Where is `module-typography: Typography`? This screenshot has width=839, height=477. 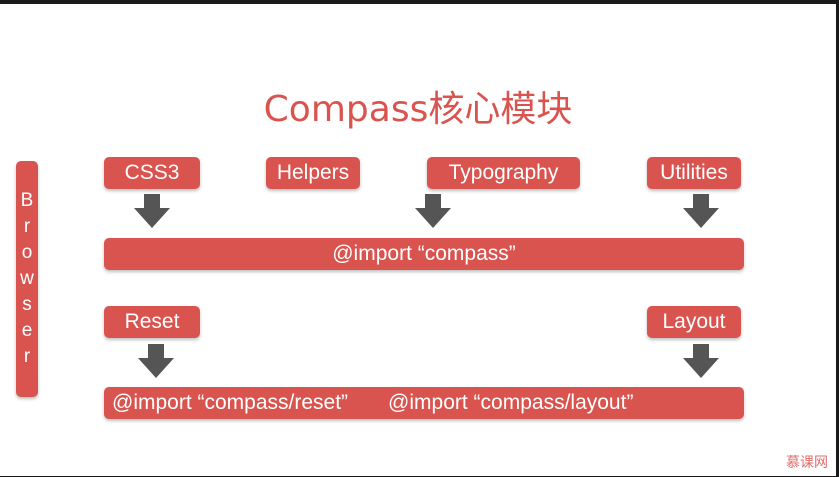
module-typography: Typography is located at coordinates (503, 173).